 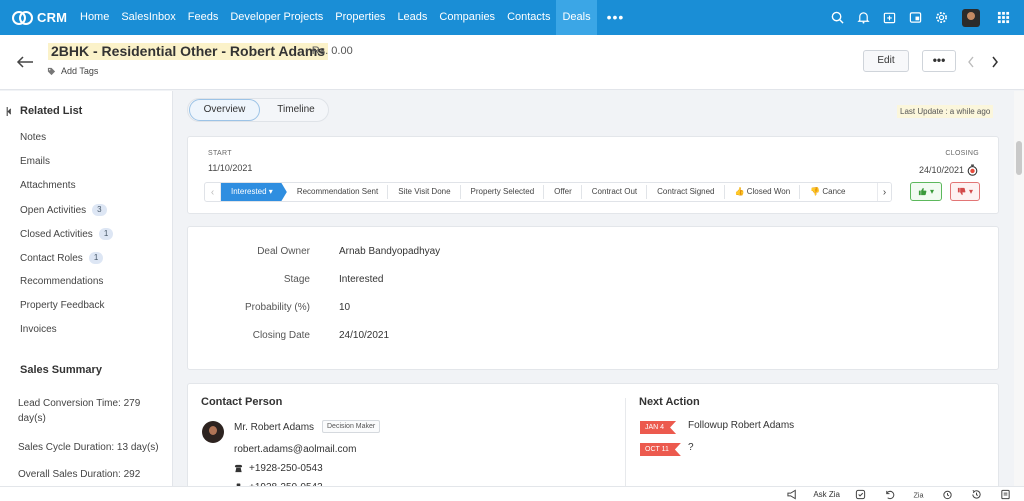 I want to click on stage-interested: Interested ▾, so click(x=254, y=192).